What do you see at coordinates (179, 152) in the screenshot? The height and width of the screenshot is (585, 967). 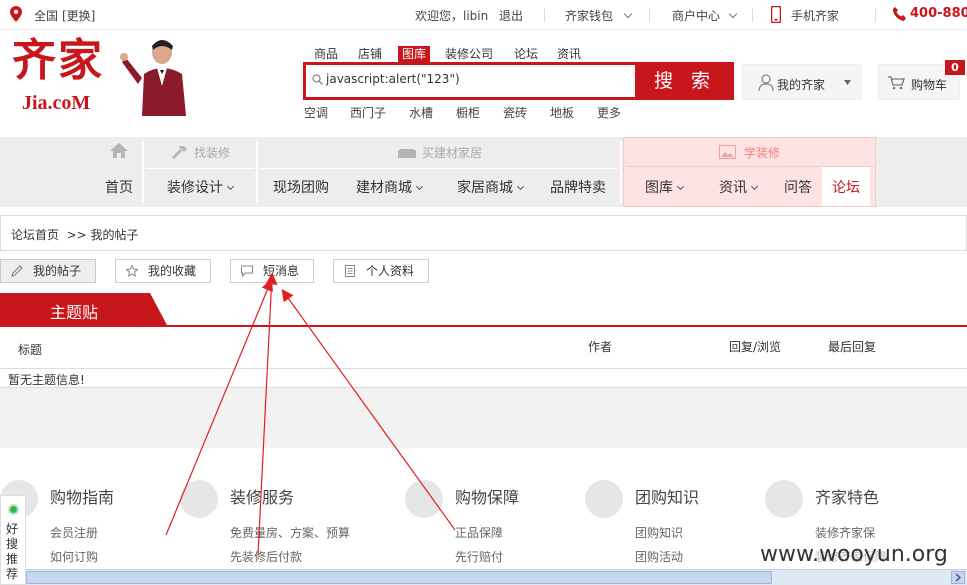 I see `hammer-icon` at bounding box center [179, 152].